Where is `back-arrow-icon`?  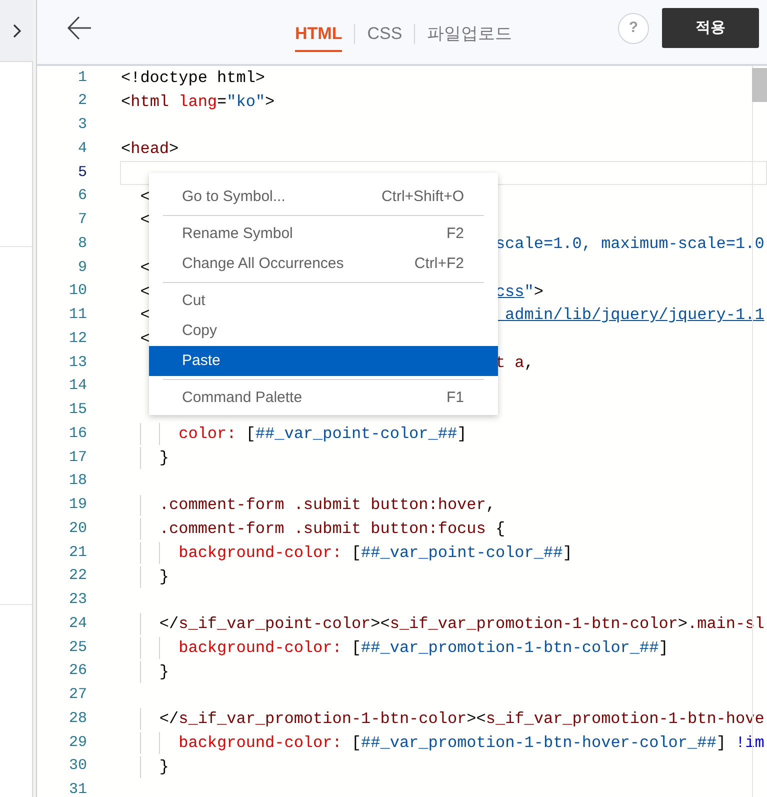
back-arrow-icon is located at coordinates (80, 28).